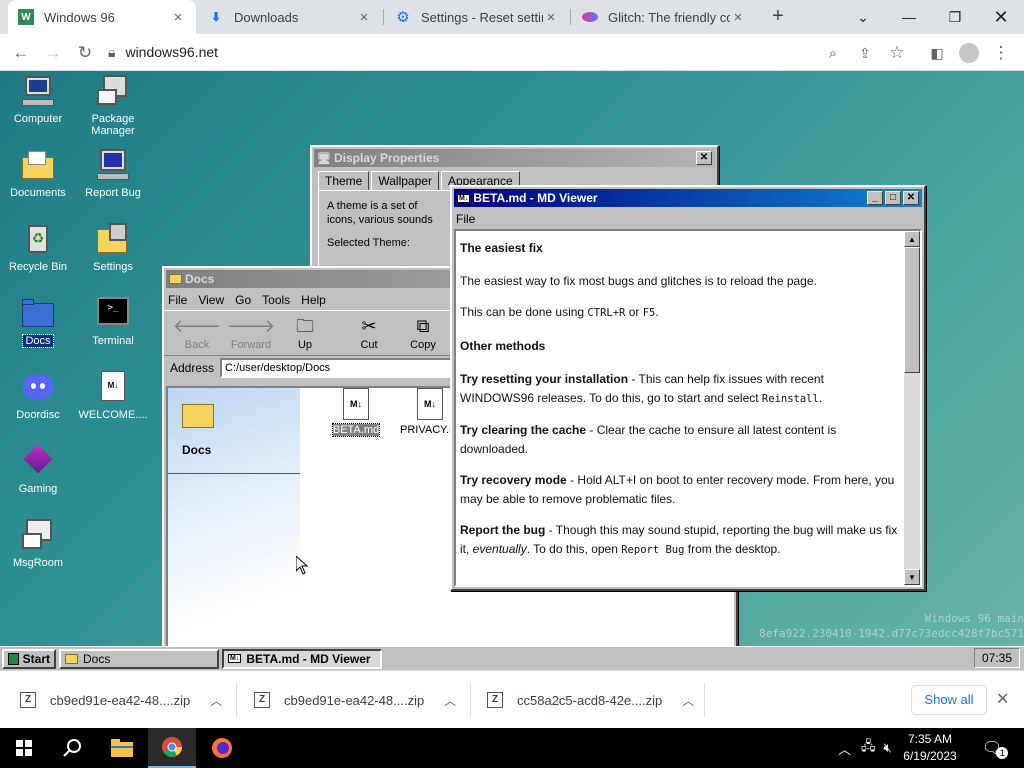  Describe the element at coordinates (38, 469) in the screenshot. I see `desktop-icon-gaming: Gaming` at that location.